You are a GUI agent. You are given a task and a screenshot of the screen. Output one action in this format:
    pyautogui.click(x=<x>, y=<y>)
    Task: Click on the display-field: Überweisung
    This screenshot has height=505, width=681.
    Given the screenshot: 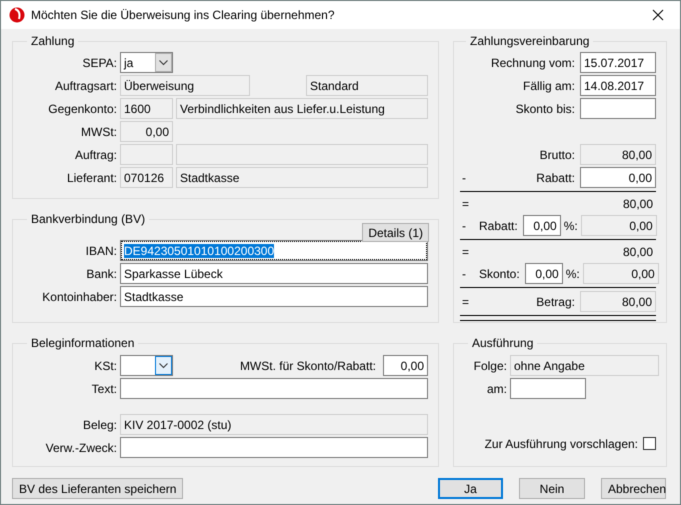 What is the action you would take?
    pyautogui.click(x=185, y=85)
    